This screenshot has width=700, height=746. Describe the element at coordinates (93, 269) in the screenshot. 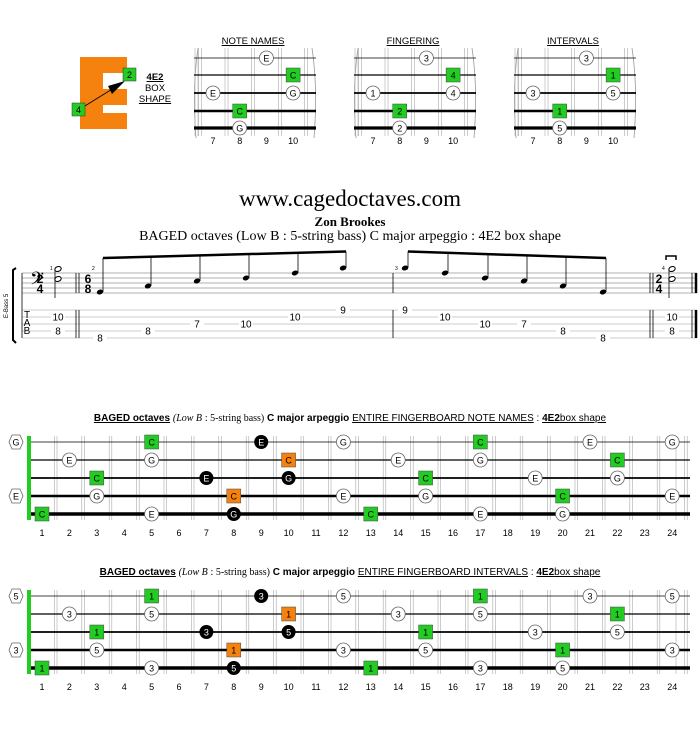

I see `measure-number: 2` at that location.